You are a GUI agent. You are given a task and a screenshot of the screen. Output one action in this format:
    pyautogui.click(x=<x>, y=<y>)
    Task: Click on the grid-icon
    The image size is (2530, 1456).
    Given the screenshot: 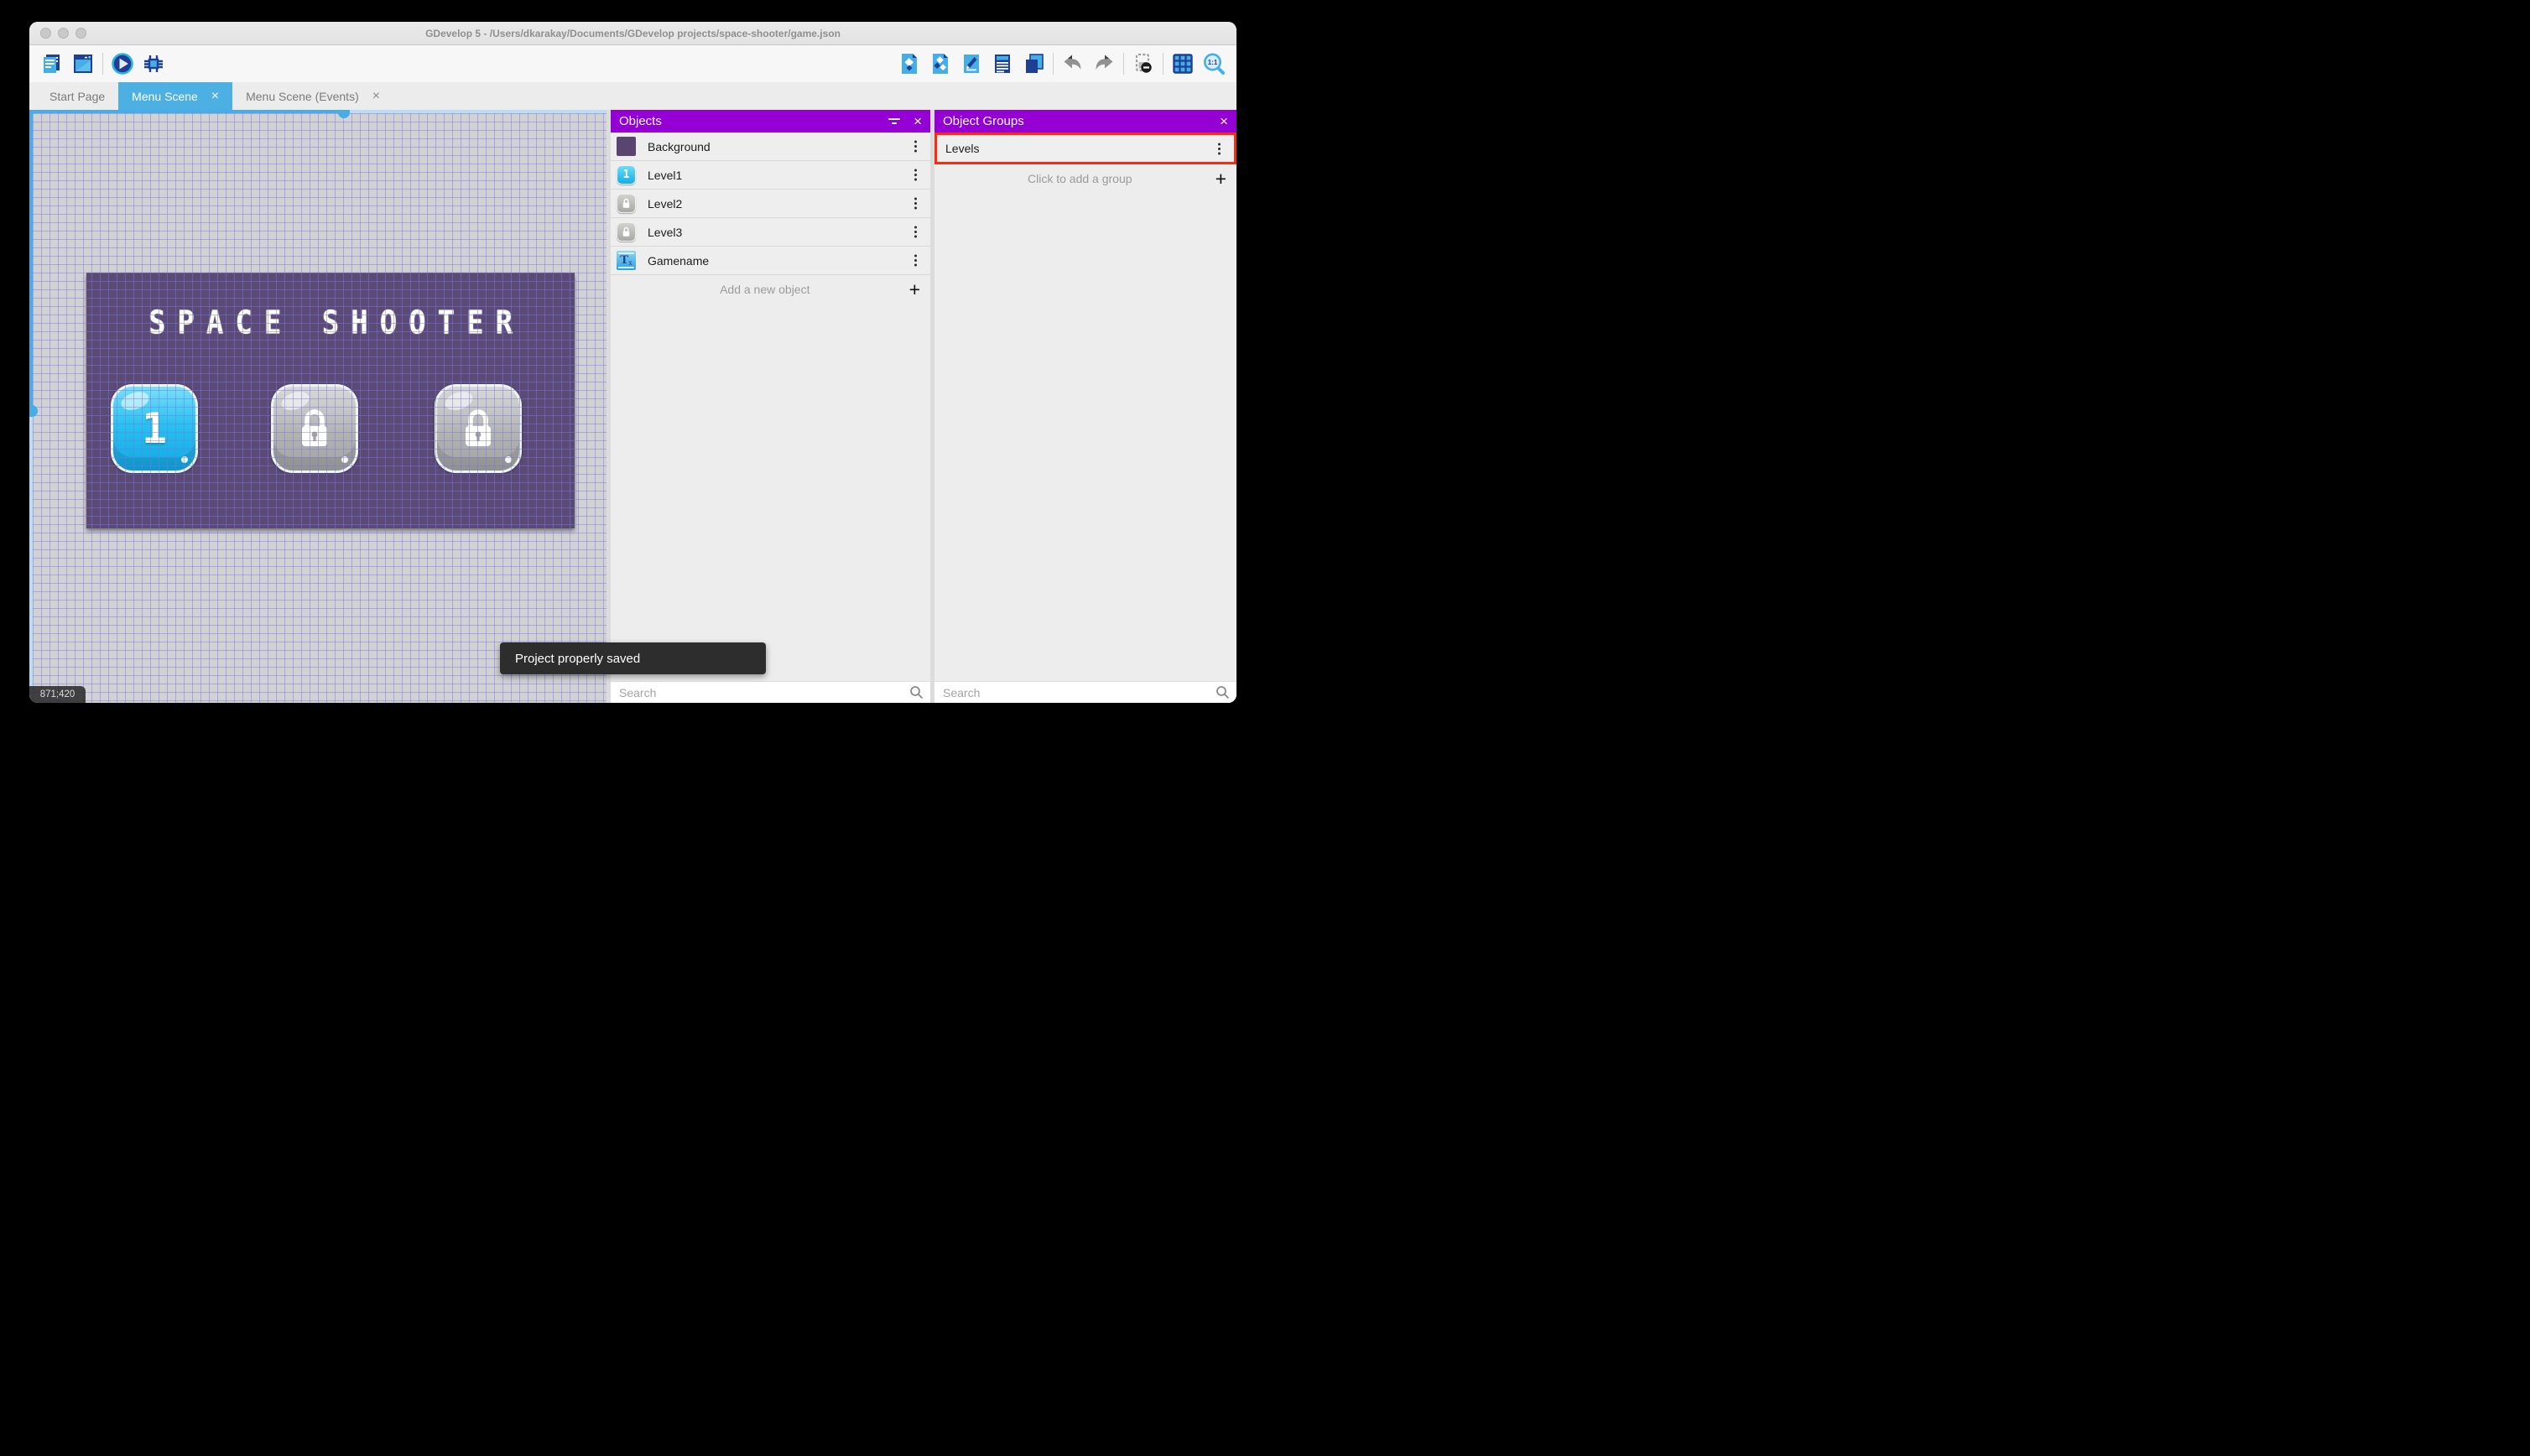 What is the action you would take?
    pyautogui.click(x=1182, y=64)
    